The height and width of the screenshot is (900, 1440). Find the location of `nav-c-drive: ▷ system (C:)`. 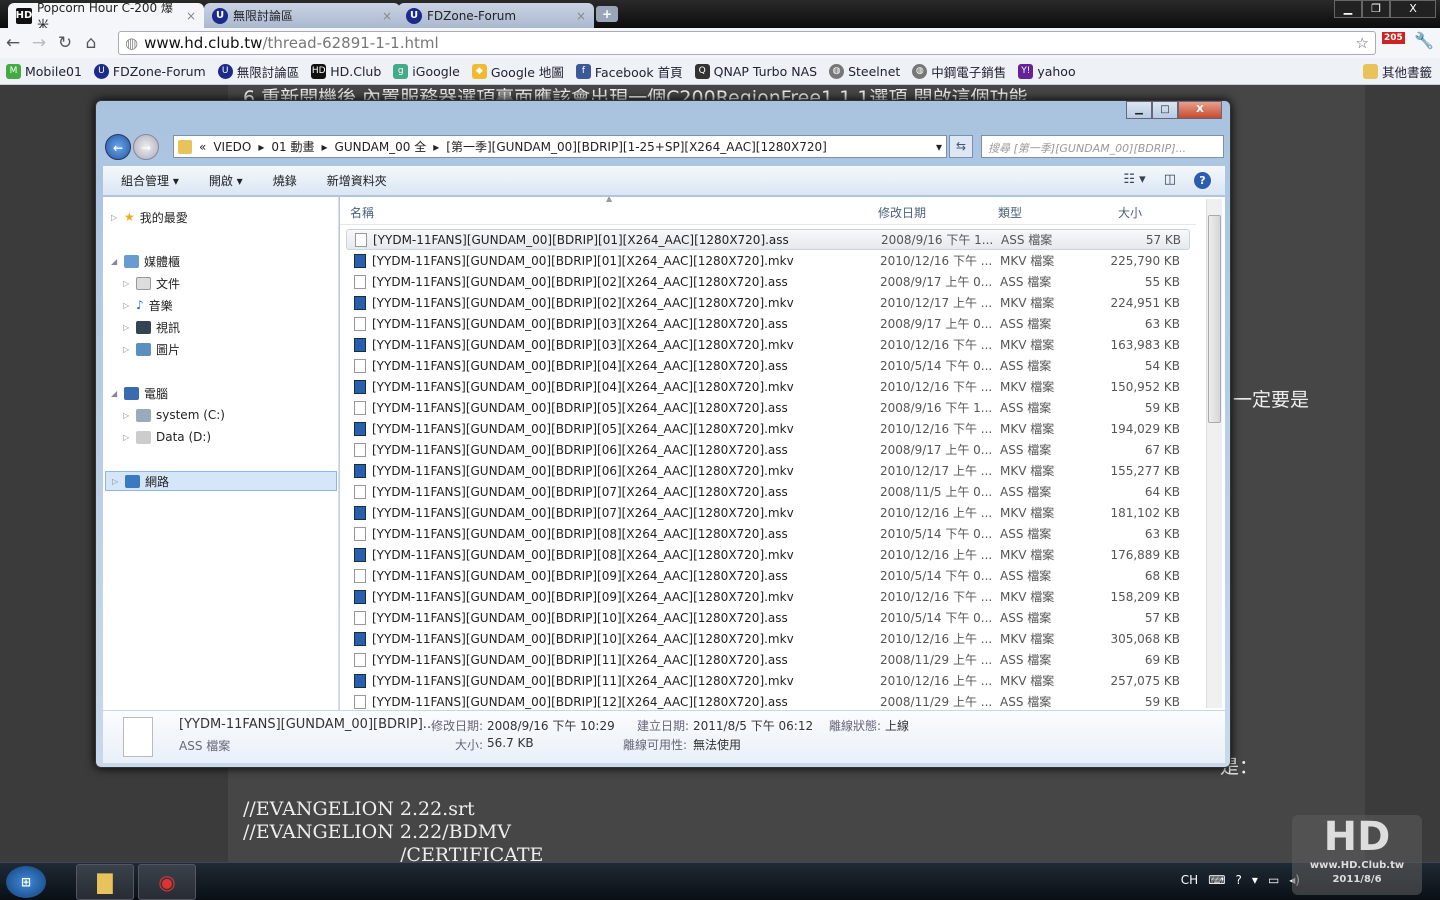

nav-c-drive: ▷ system (C:) is located at coordinates (174, 415).